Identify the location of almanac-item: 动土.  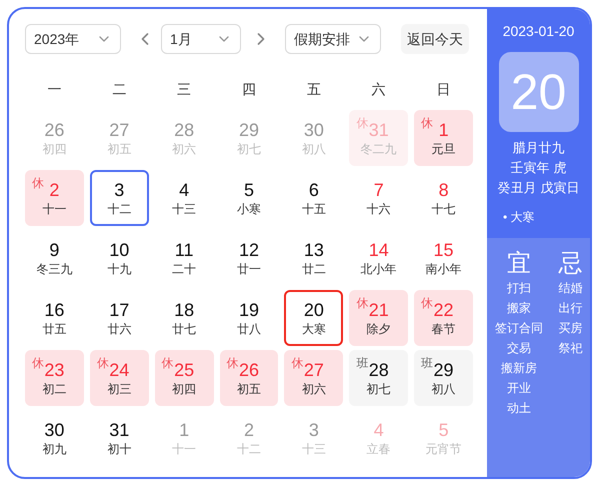
(518, 408).